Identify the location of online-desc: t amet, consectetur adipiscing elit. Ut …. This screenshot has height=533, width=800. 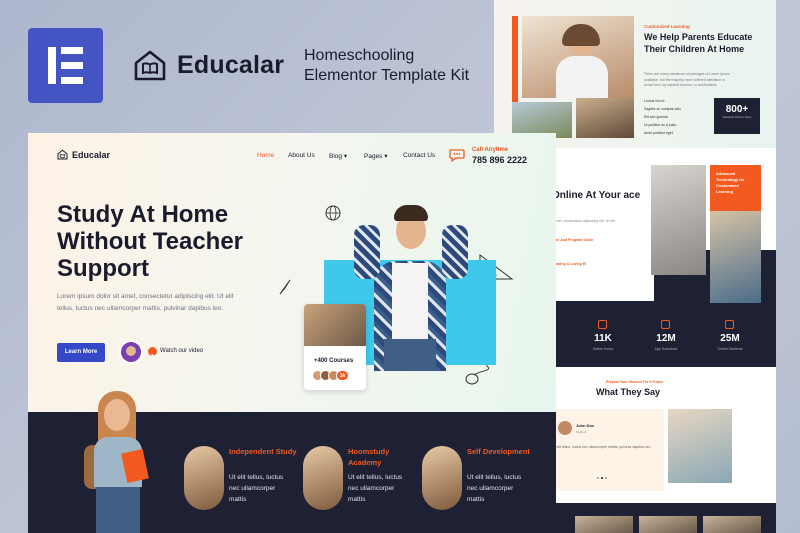
(583, 221).